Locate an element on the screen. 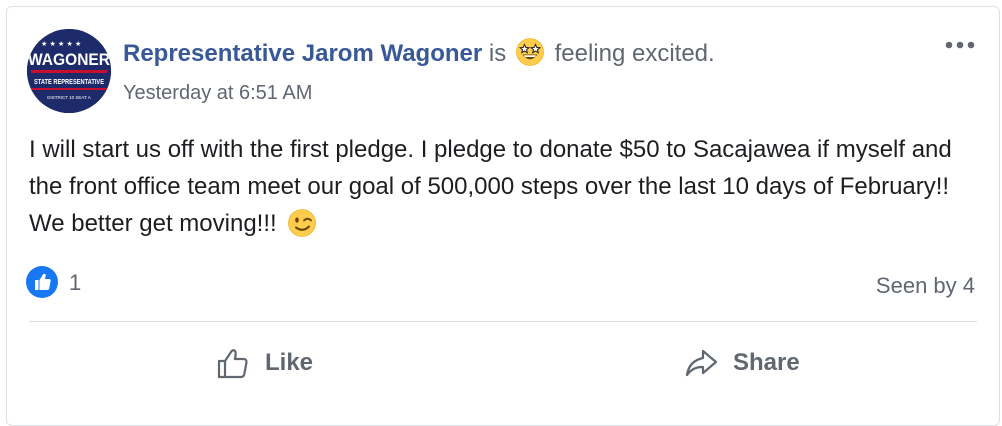 The width and height of the screenshot is (1002, 426). post-timestamp: Yesterday at 6:51 AM is located at coordinates (217, 93).